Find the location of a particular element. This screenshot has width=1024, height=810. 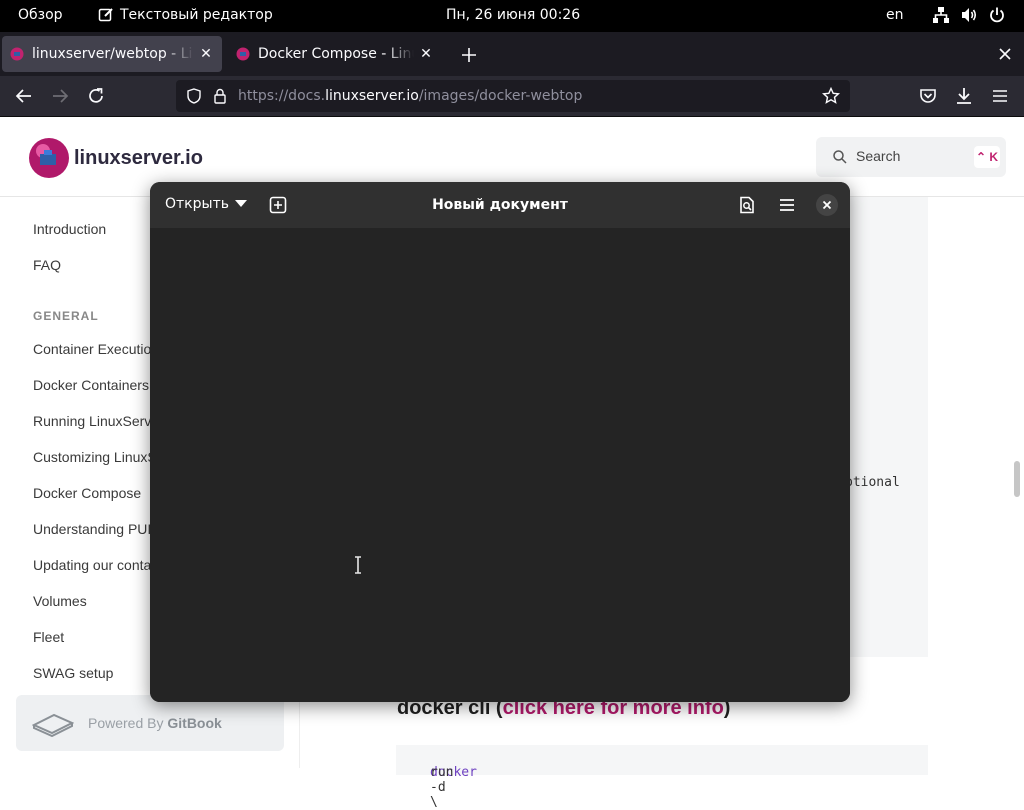

back-arrow-icon is located at coordinates (24, 96).